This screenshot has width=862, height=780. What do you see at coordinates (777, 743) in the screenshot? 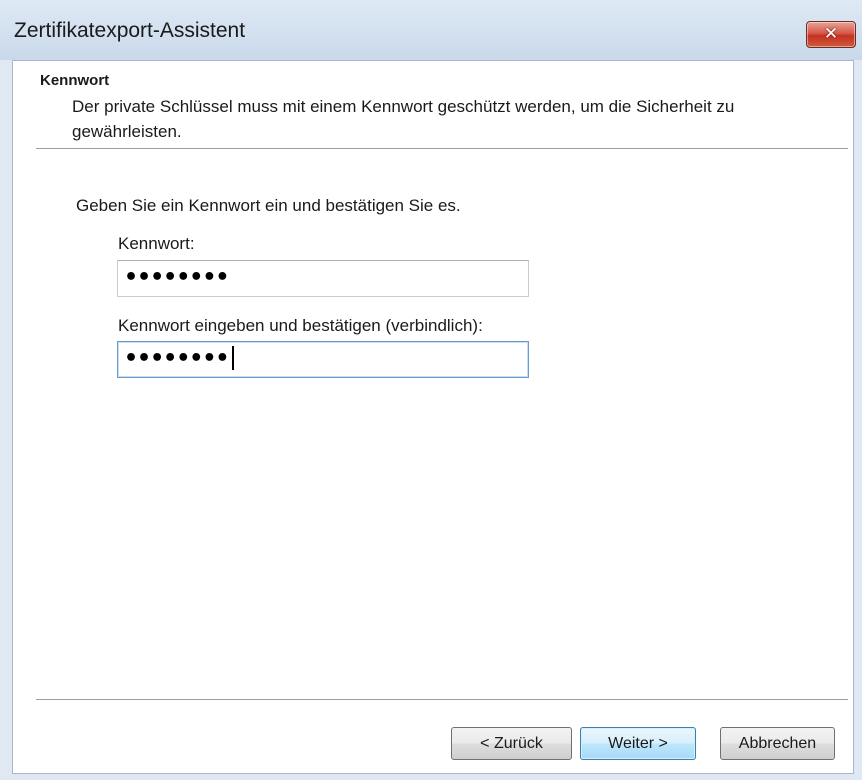
I see `cancel-button: Abbrechen` at bounding box center [777, 743].